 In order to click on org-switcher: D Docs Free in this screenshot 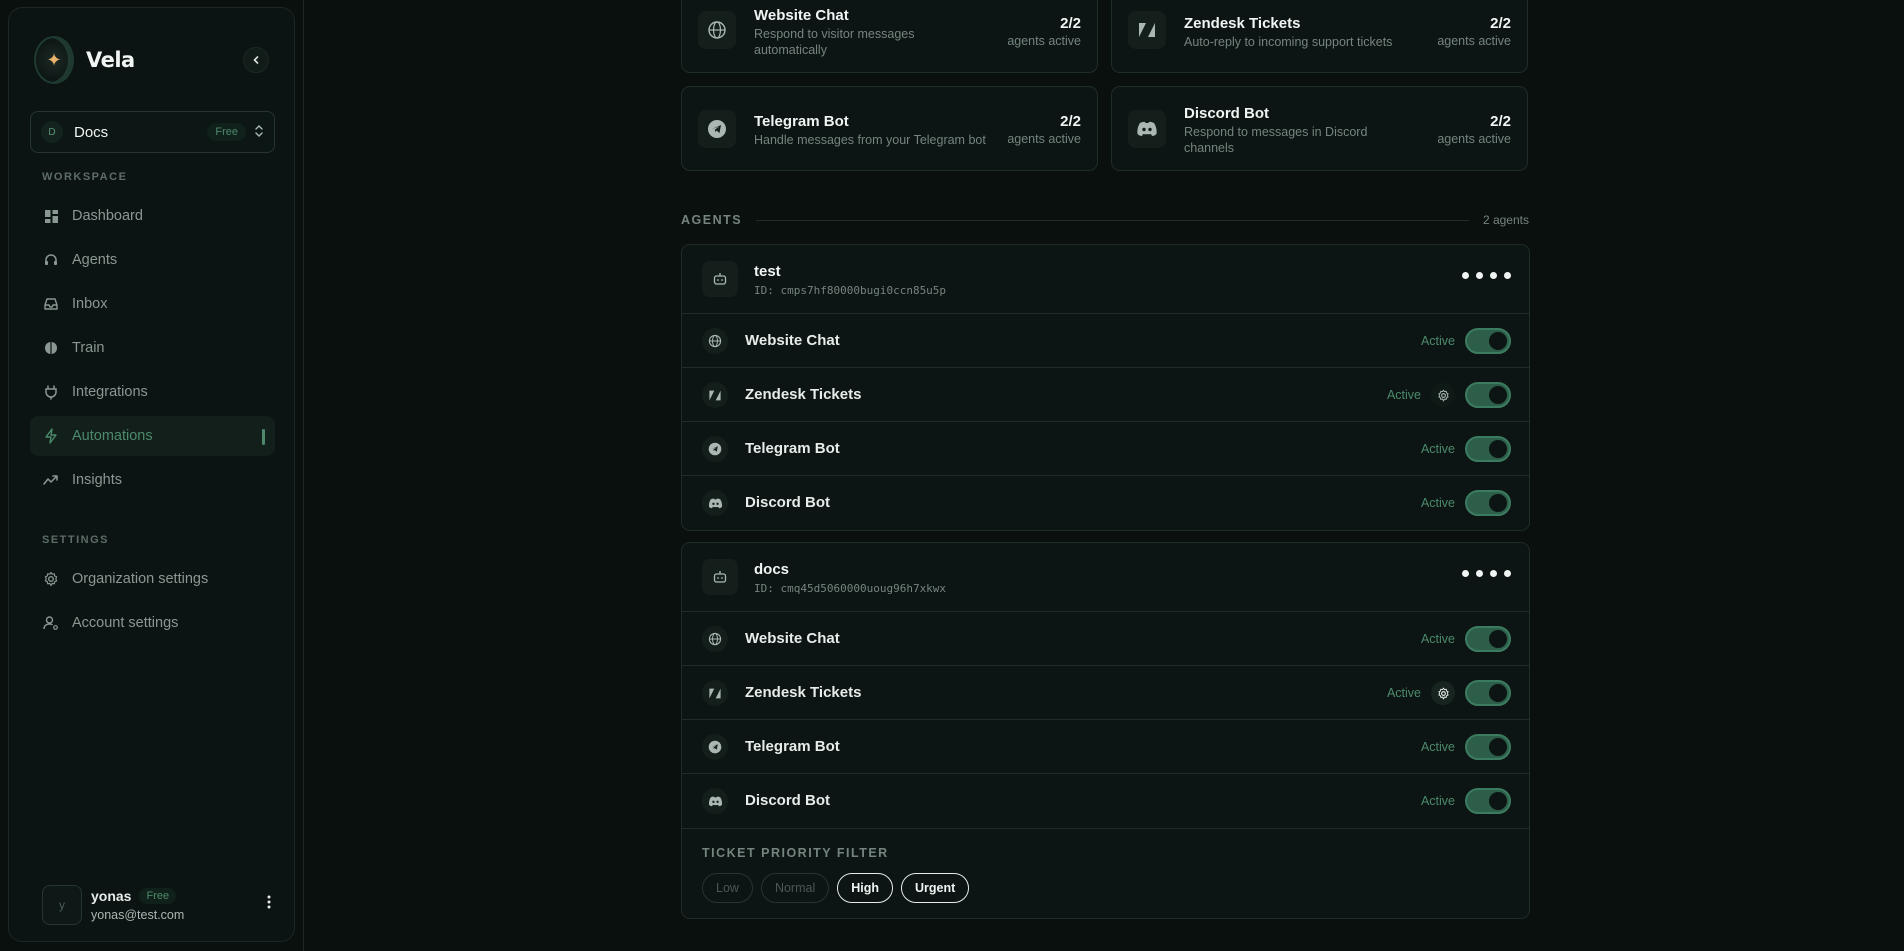, I will do `click(152, 132)`.